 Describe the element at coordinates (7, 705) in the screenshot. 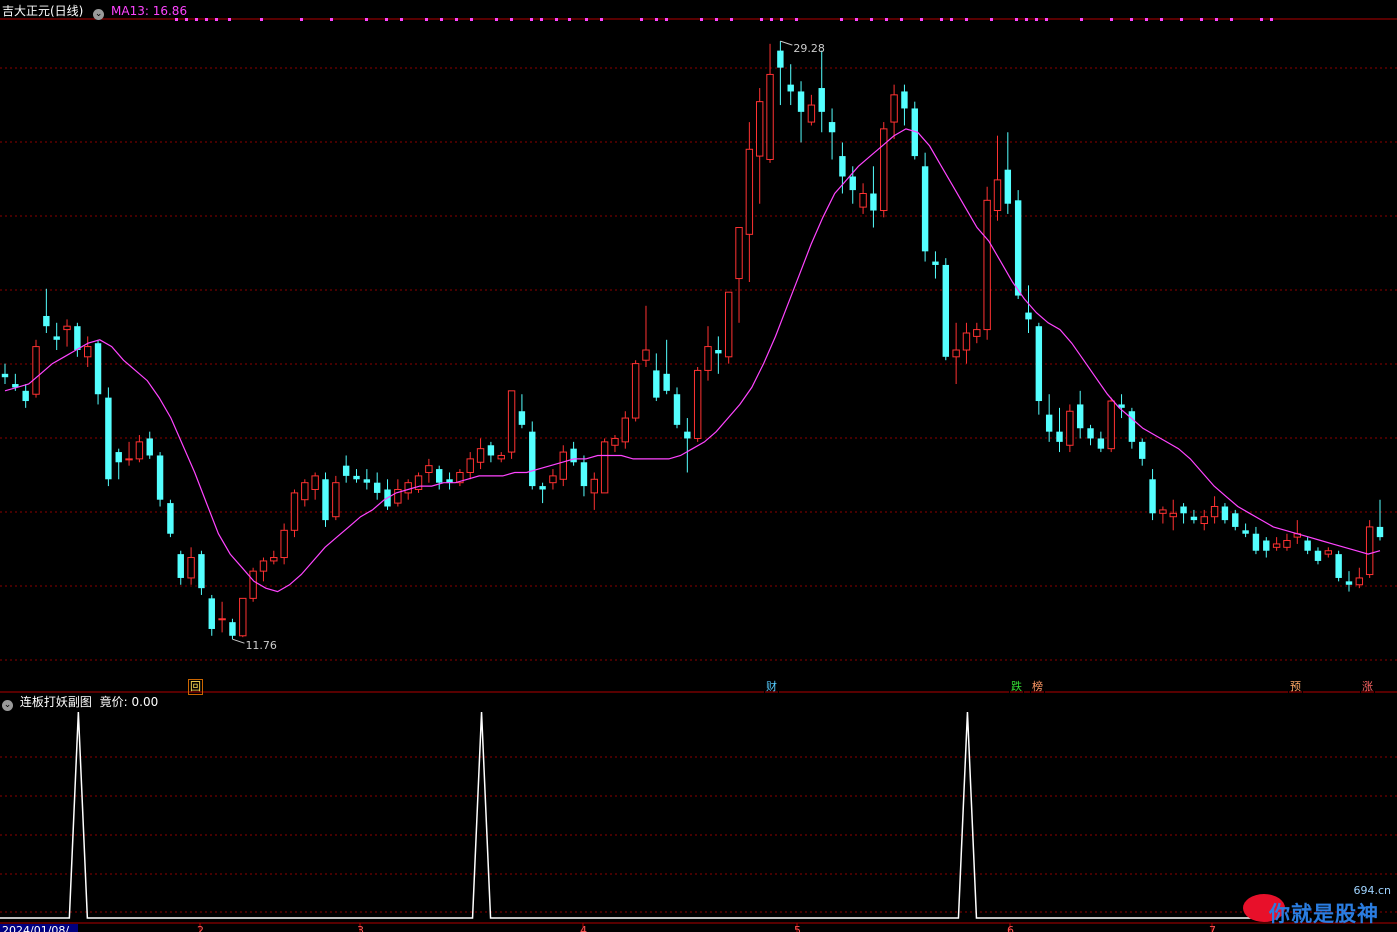

I see `sub-settings-dropdown-icon: ⌄` at that location.